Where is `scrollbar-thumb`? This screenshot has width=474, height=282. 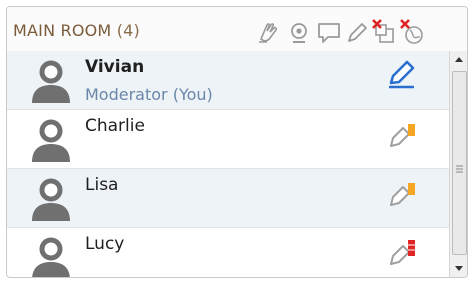 scrollbar-thumb is located at coordinates (459, 163).